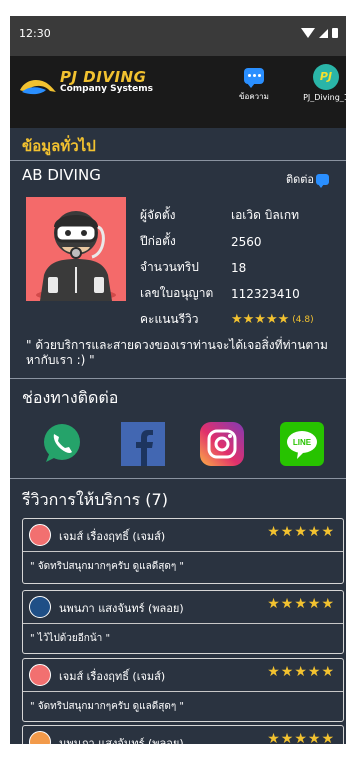  I want to click on review-comment: " ไว้ไปด้วยอีกน้า ", so click(70, 638).